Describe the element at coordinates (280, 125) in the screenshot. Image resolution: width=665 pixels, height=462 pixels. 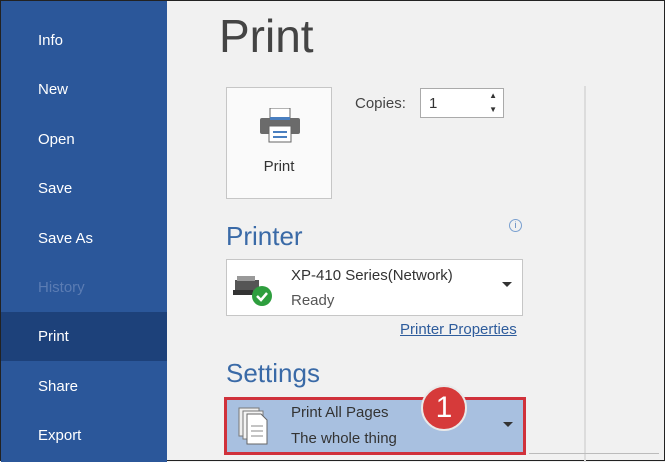
I see `printer-icon` at that location.